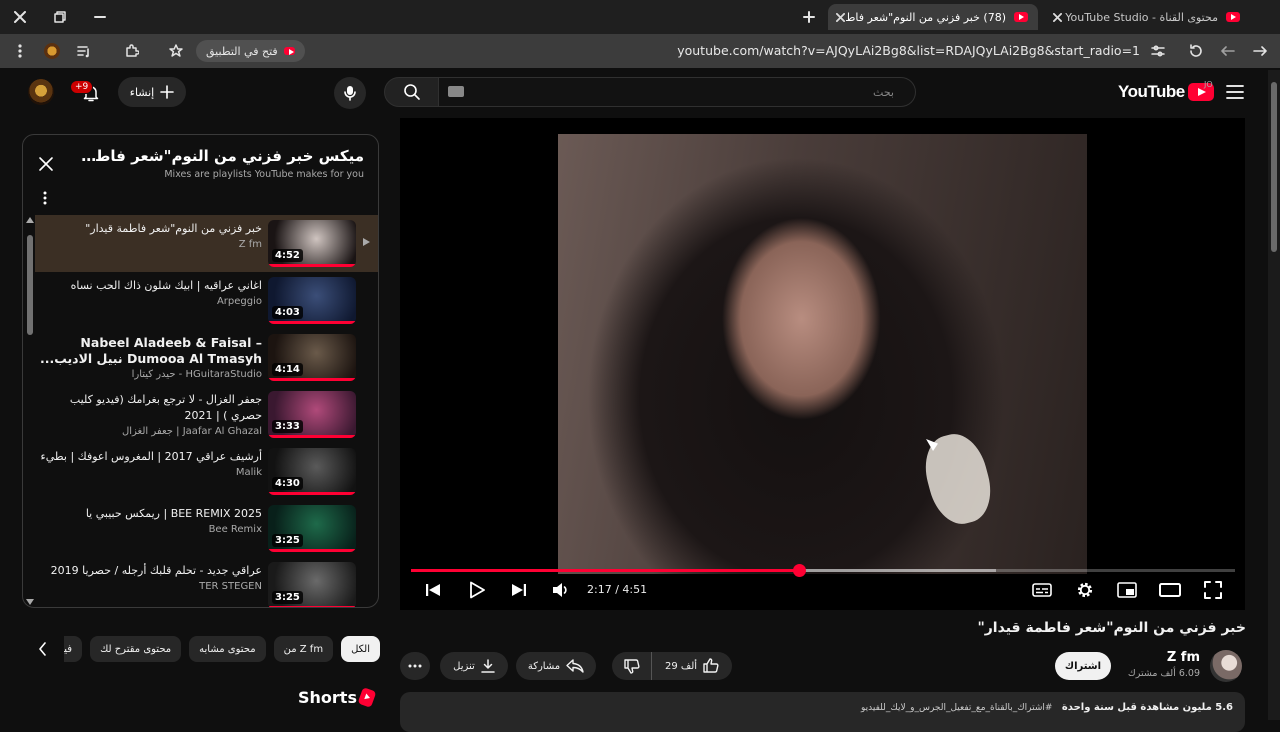 This screenshot has height=732, width=1280. Describe the element at coordinates (84, 51) in the screenshot. I see `media-controls-icon` at that location.